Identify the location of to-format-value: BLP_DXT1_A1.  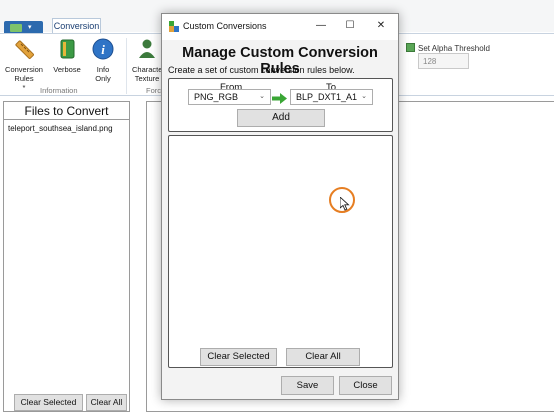
(327, 97).